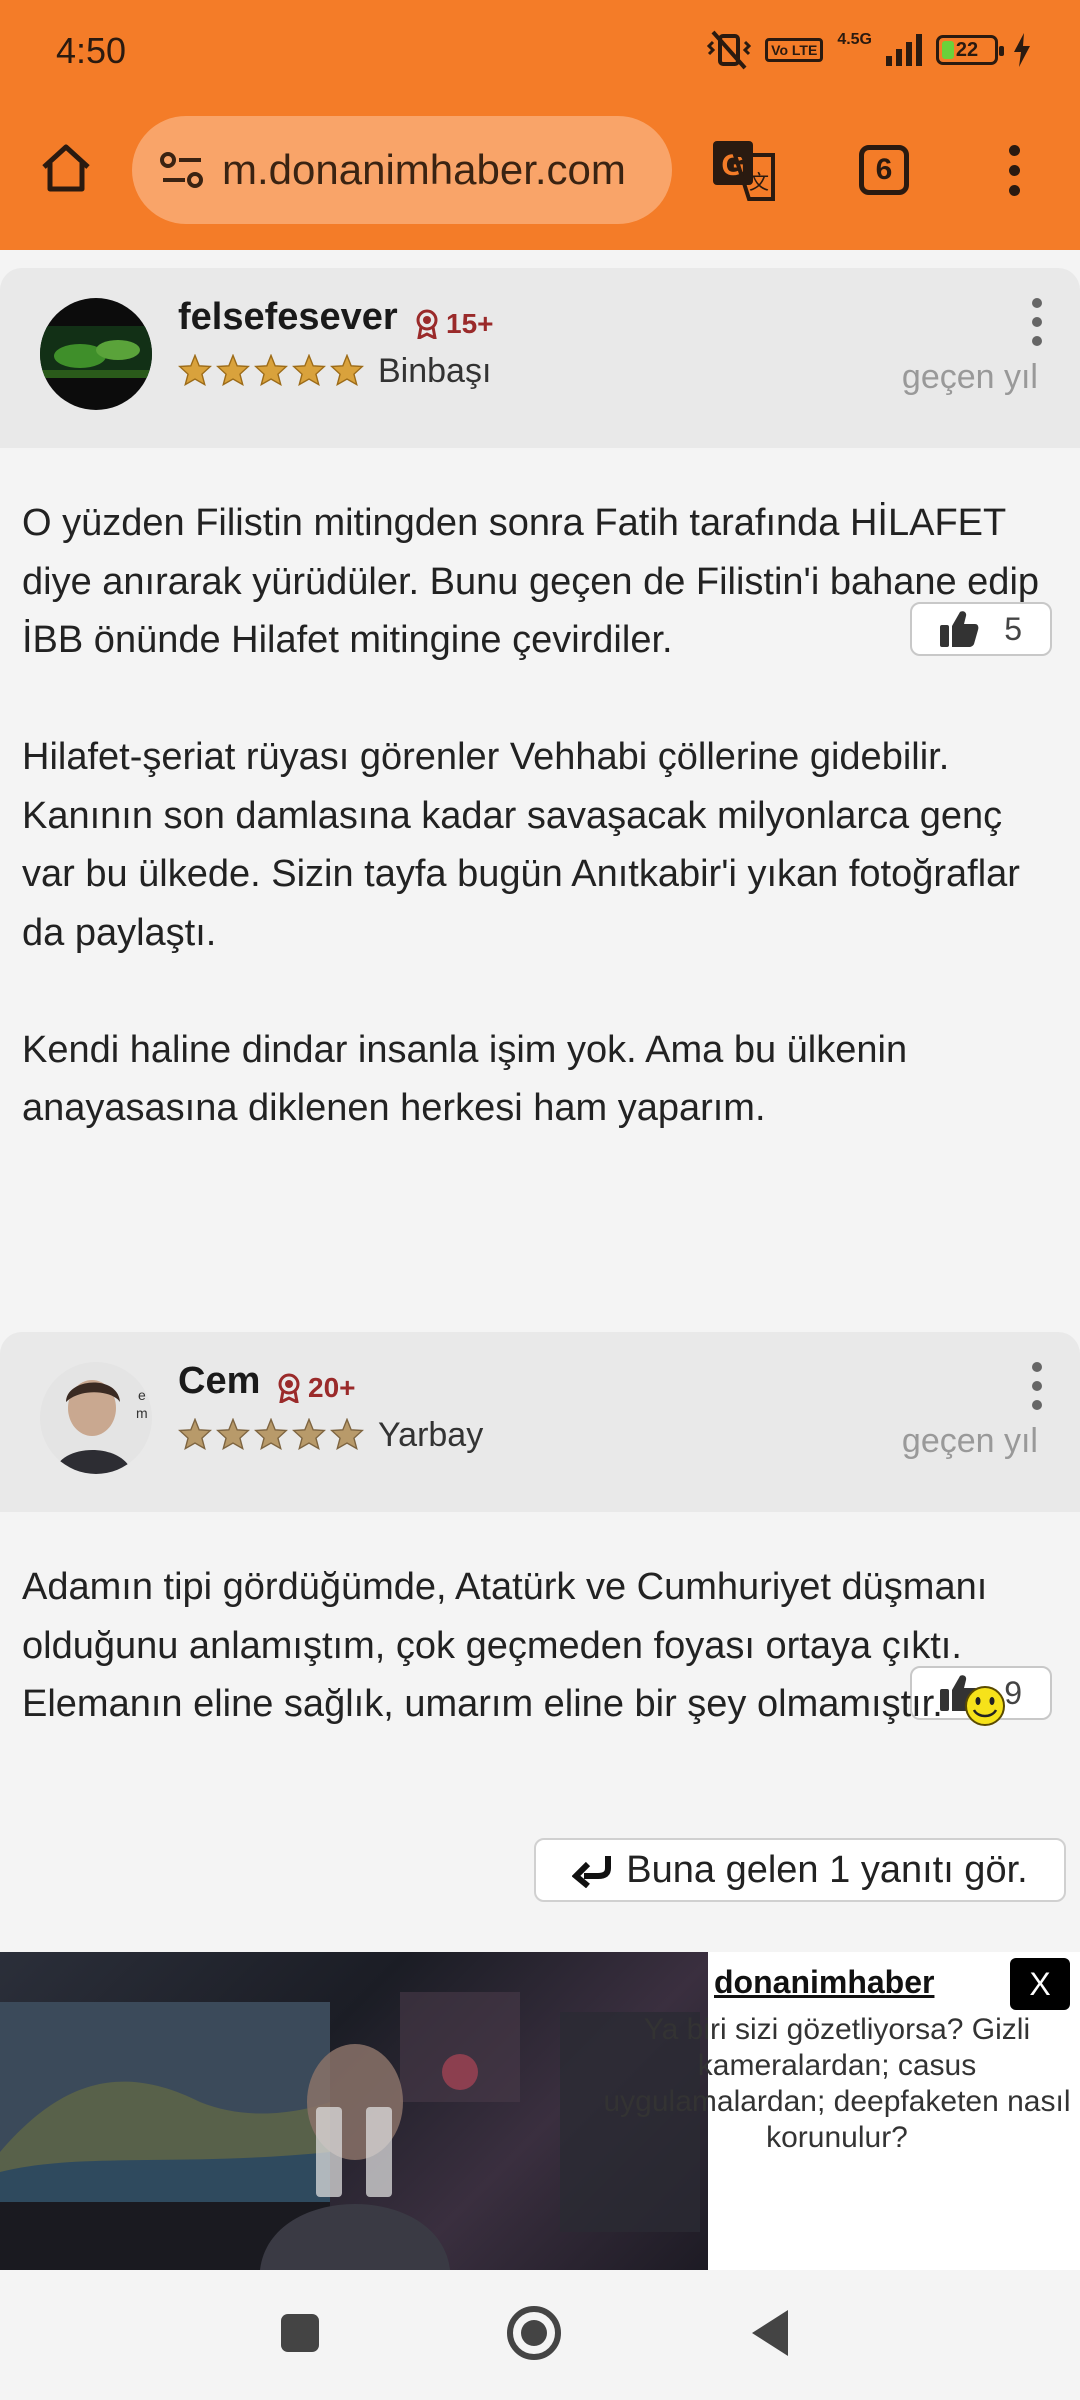 This screenshot has height=2400, width=1080. I want to click on svg-text: e, so click(142, 1395).